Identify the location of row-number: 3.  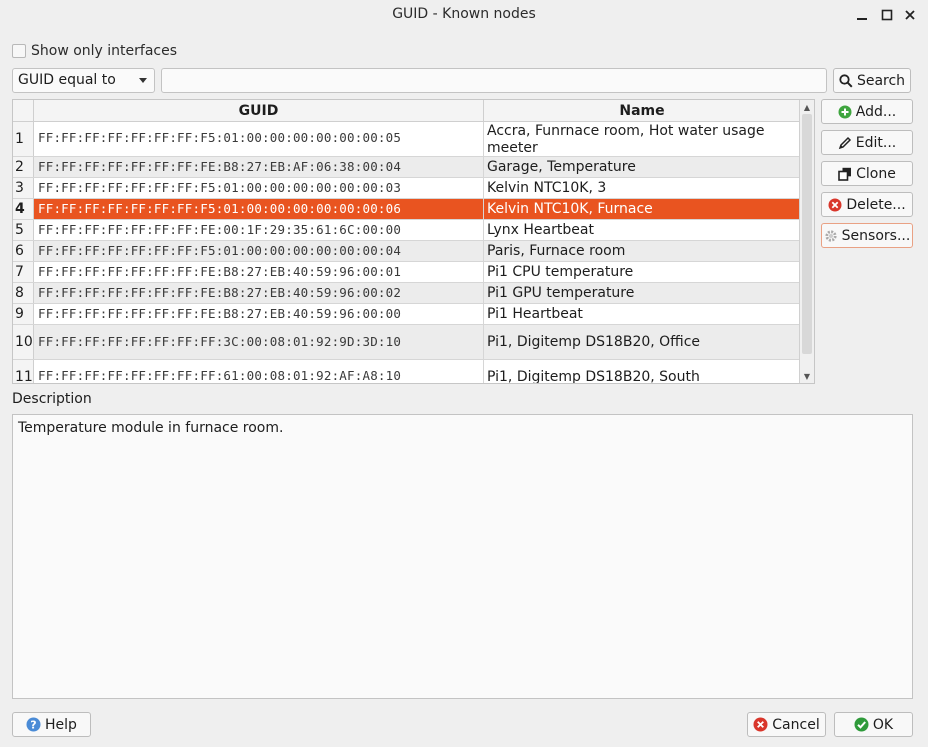
(23, 188).